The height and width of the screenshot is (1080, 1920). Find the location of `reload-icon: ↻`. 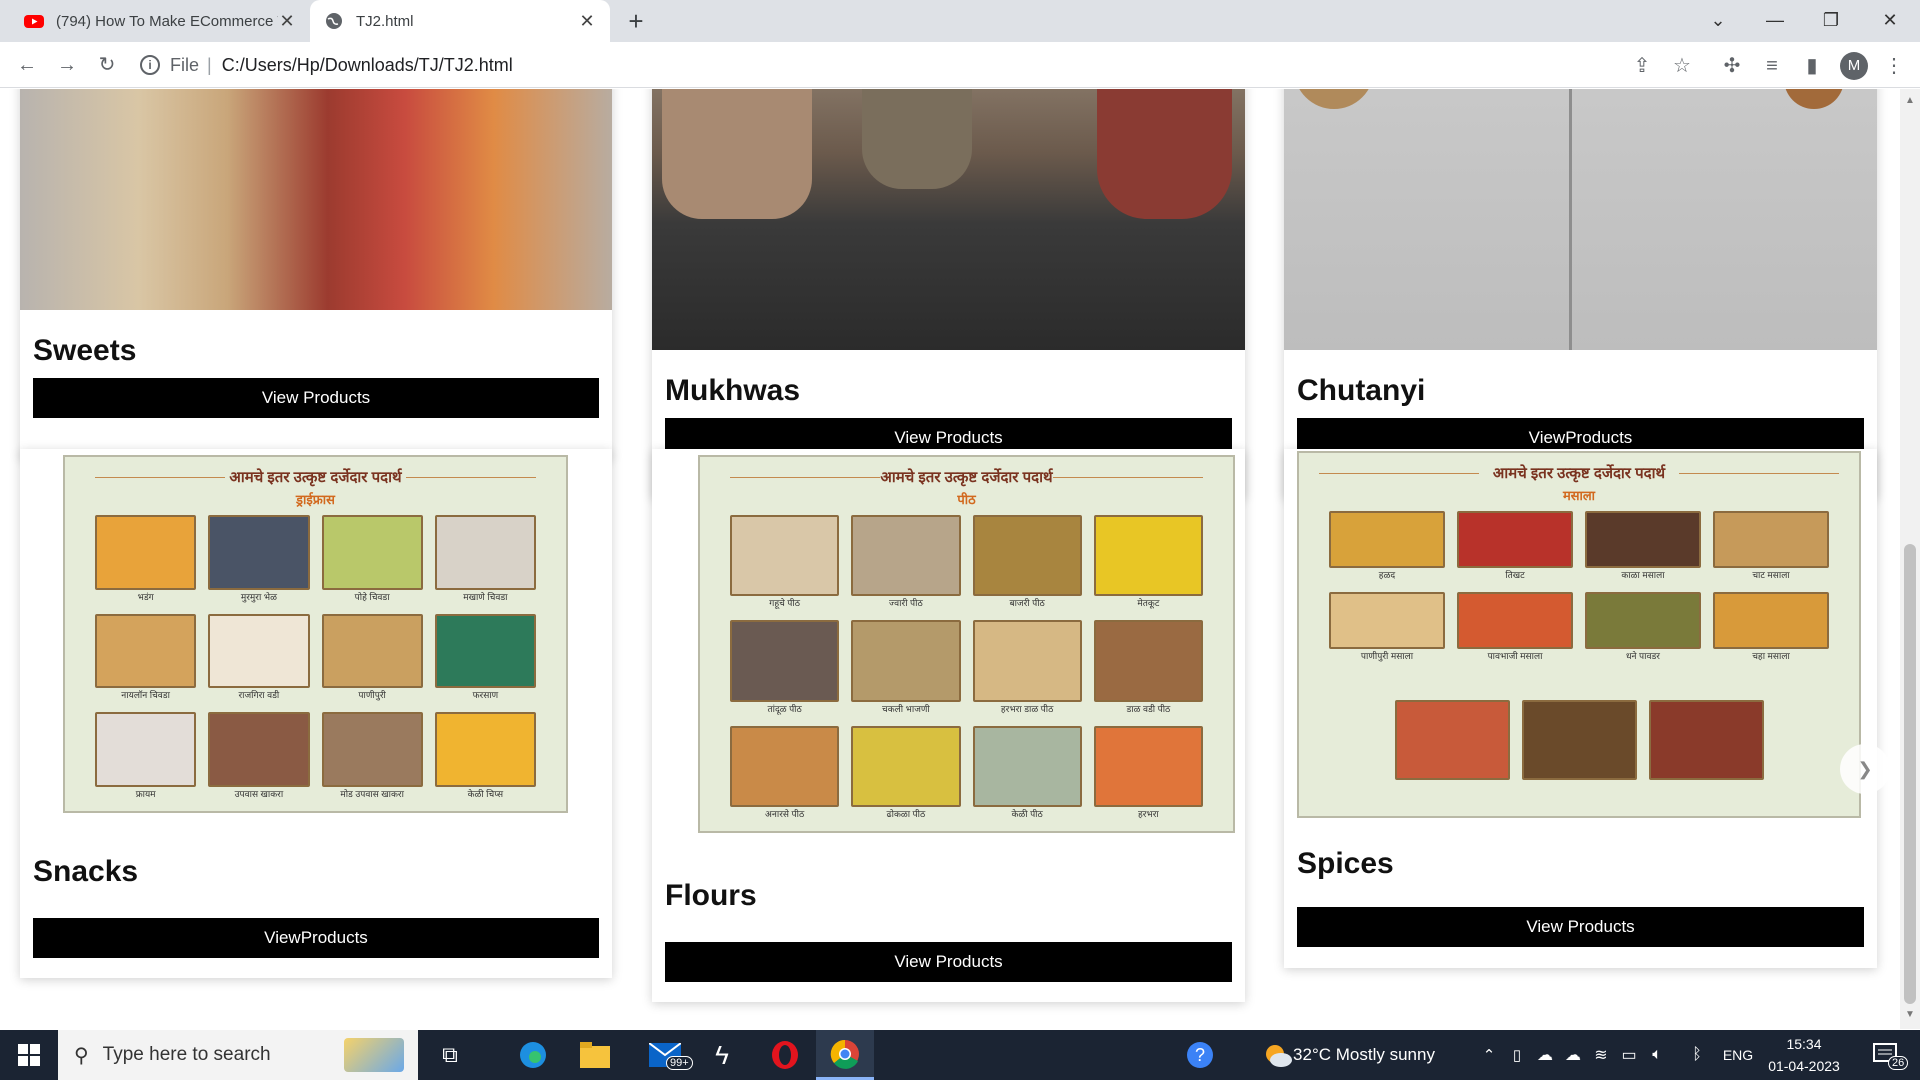

reload-icon: ↻ is located at coordinates (107, 65).